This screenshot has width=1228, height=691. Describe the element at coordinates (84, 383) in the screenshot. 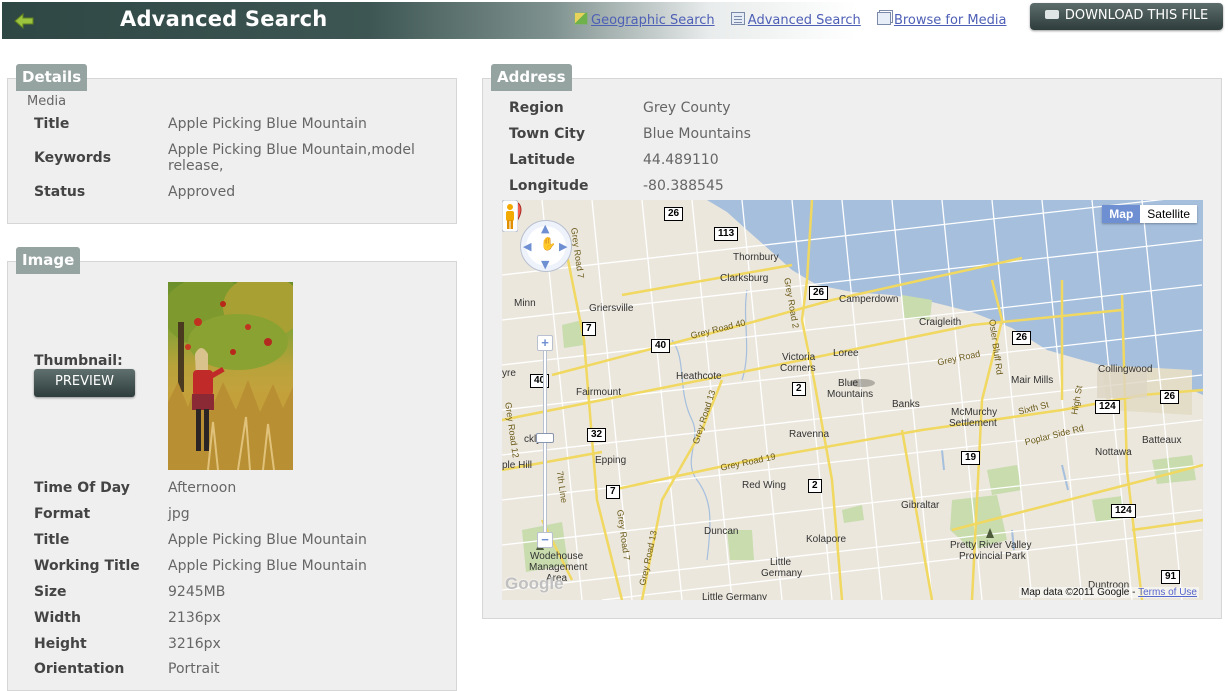

I see `preview-button: PREVIEW` at that location.